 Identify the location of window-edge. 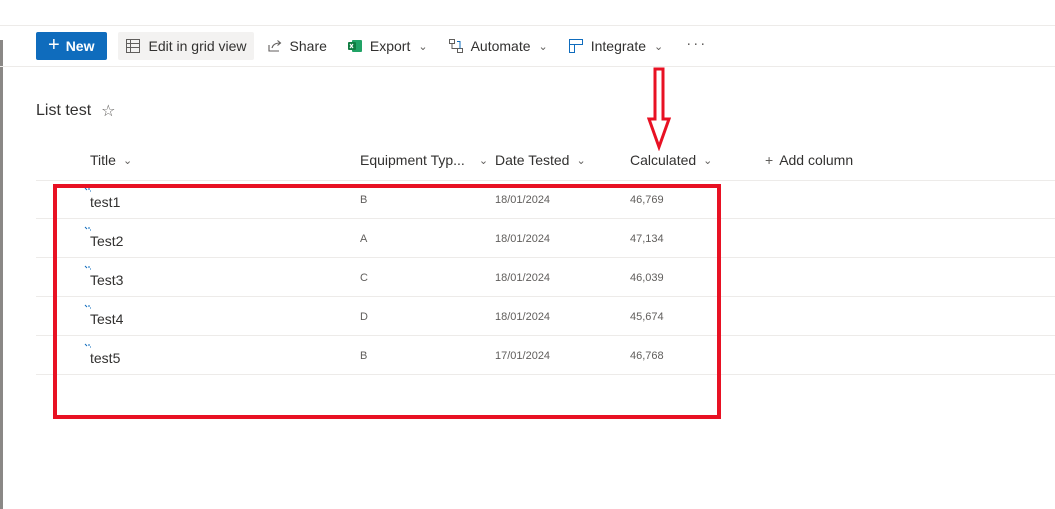
(1, 274).